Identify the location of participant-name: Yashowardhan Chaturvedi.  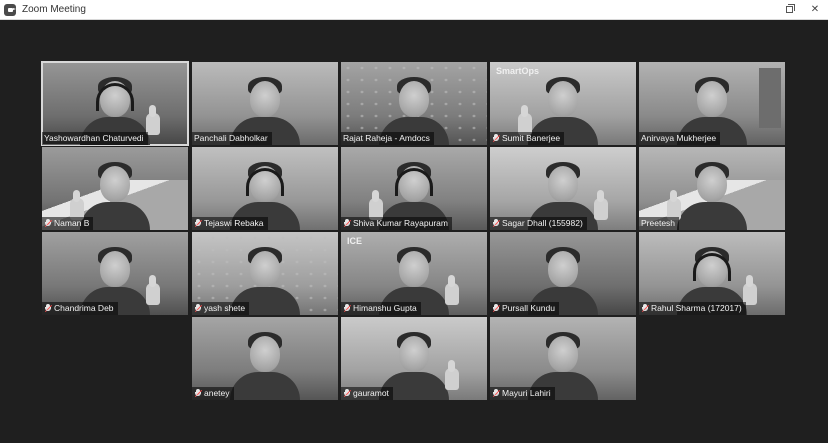
(94, 138).